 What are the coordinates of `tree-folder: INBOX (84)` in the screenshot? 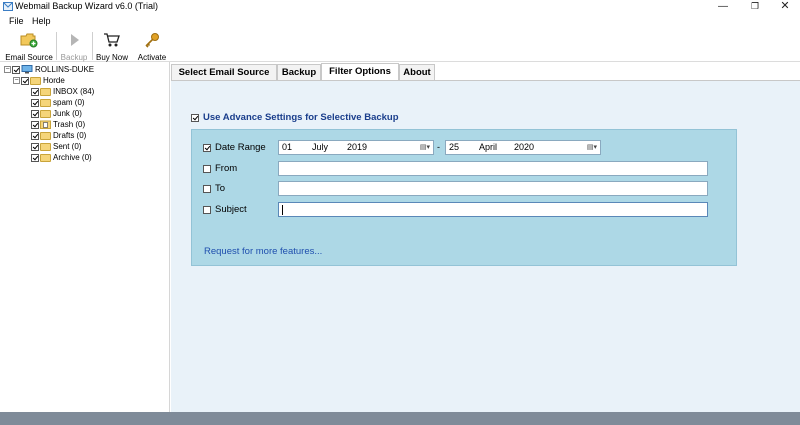 It's located at (62, 91).